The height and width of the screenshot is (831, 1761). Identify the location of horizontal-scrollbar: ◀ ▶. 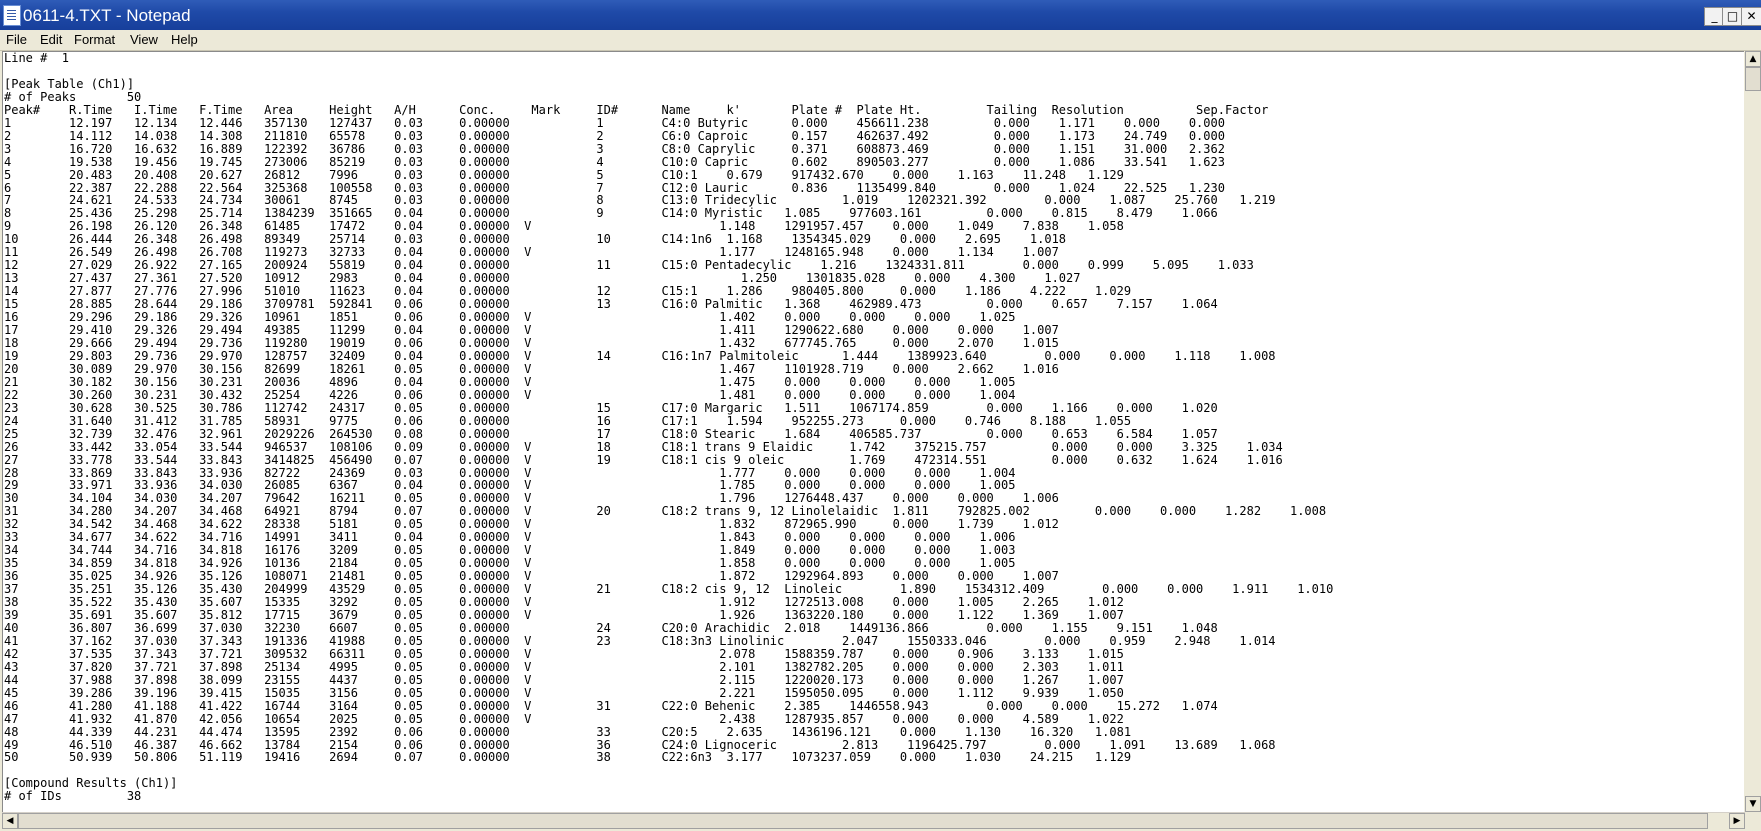
(873, 821).